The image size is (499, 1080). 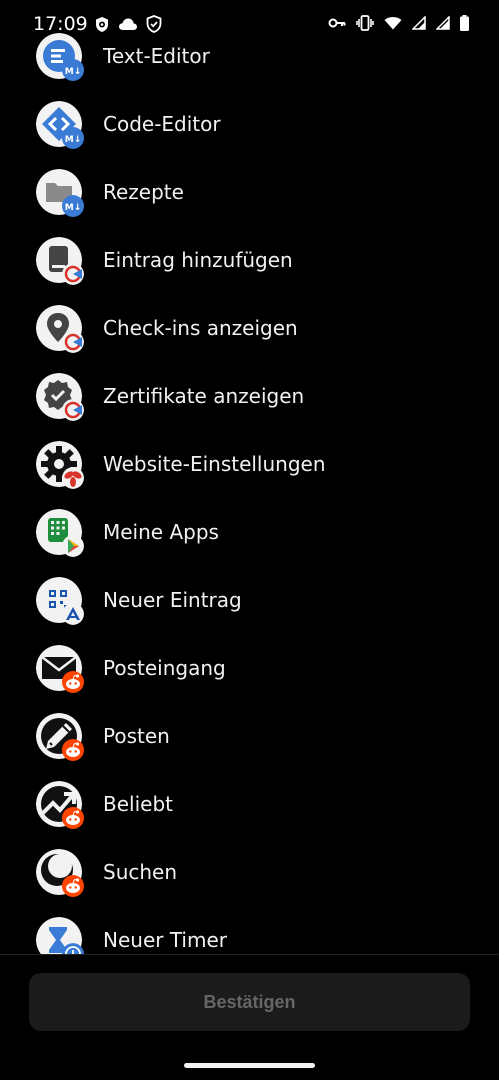 I want to click on list-item-label: Neuer Eintrag, so click(x=172, y=600).